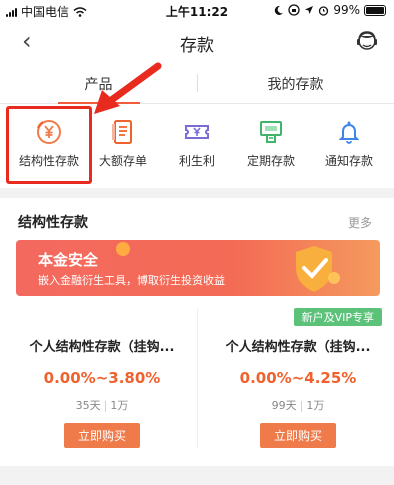  I want to click on battery-percent: 99%, so click(346, 10).